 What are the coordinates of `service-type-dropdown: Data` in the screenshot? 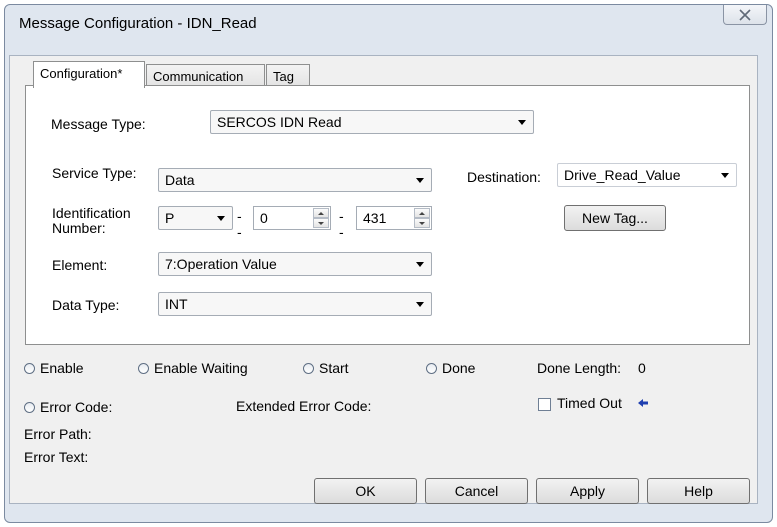 It's located at (295, 180).